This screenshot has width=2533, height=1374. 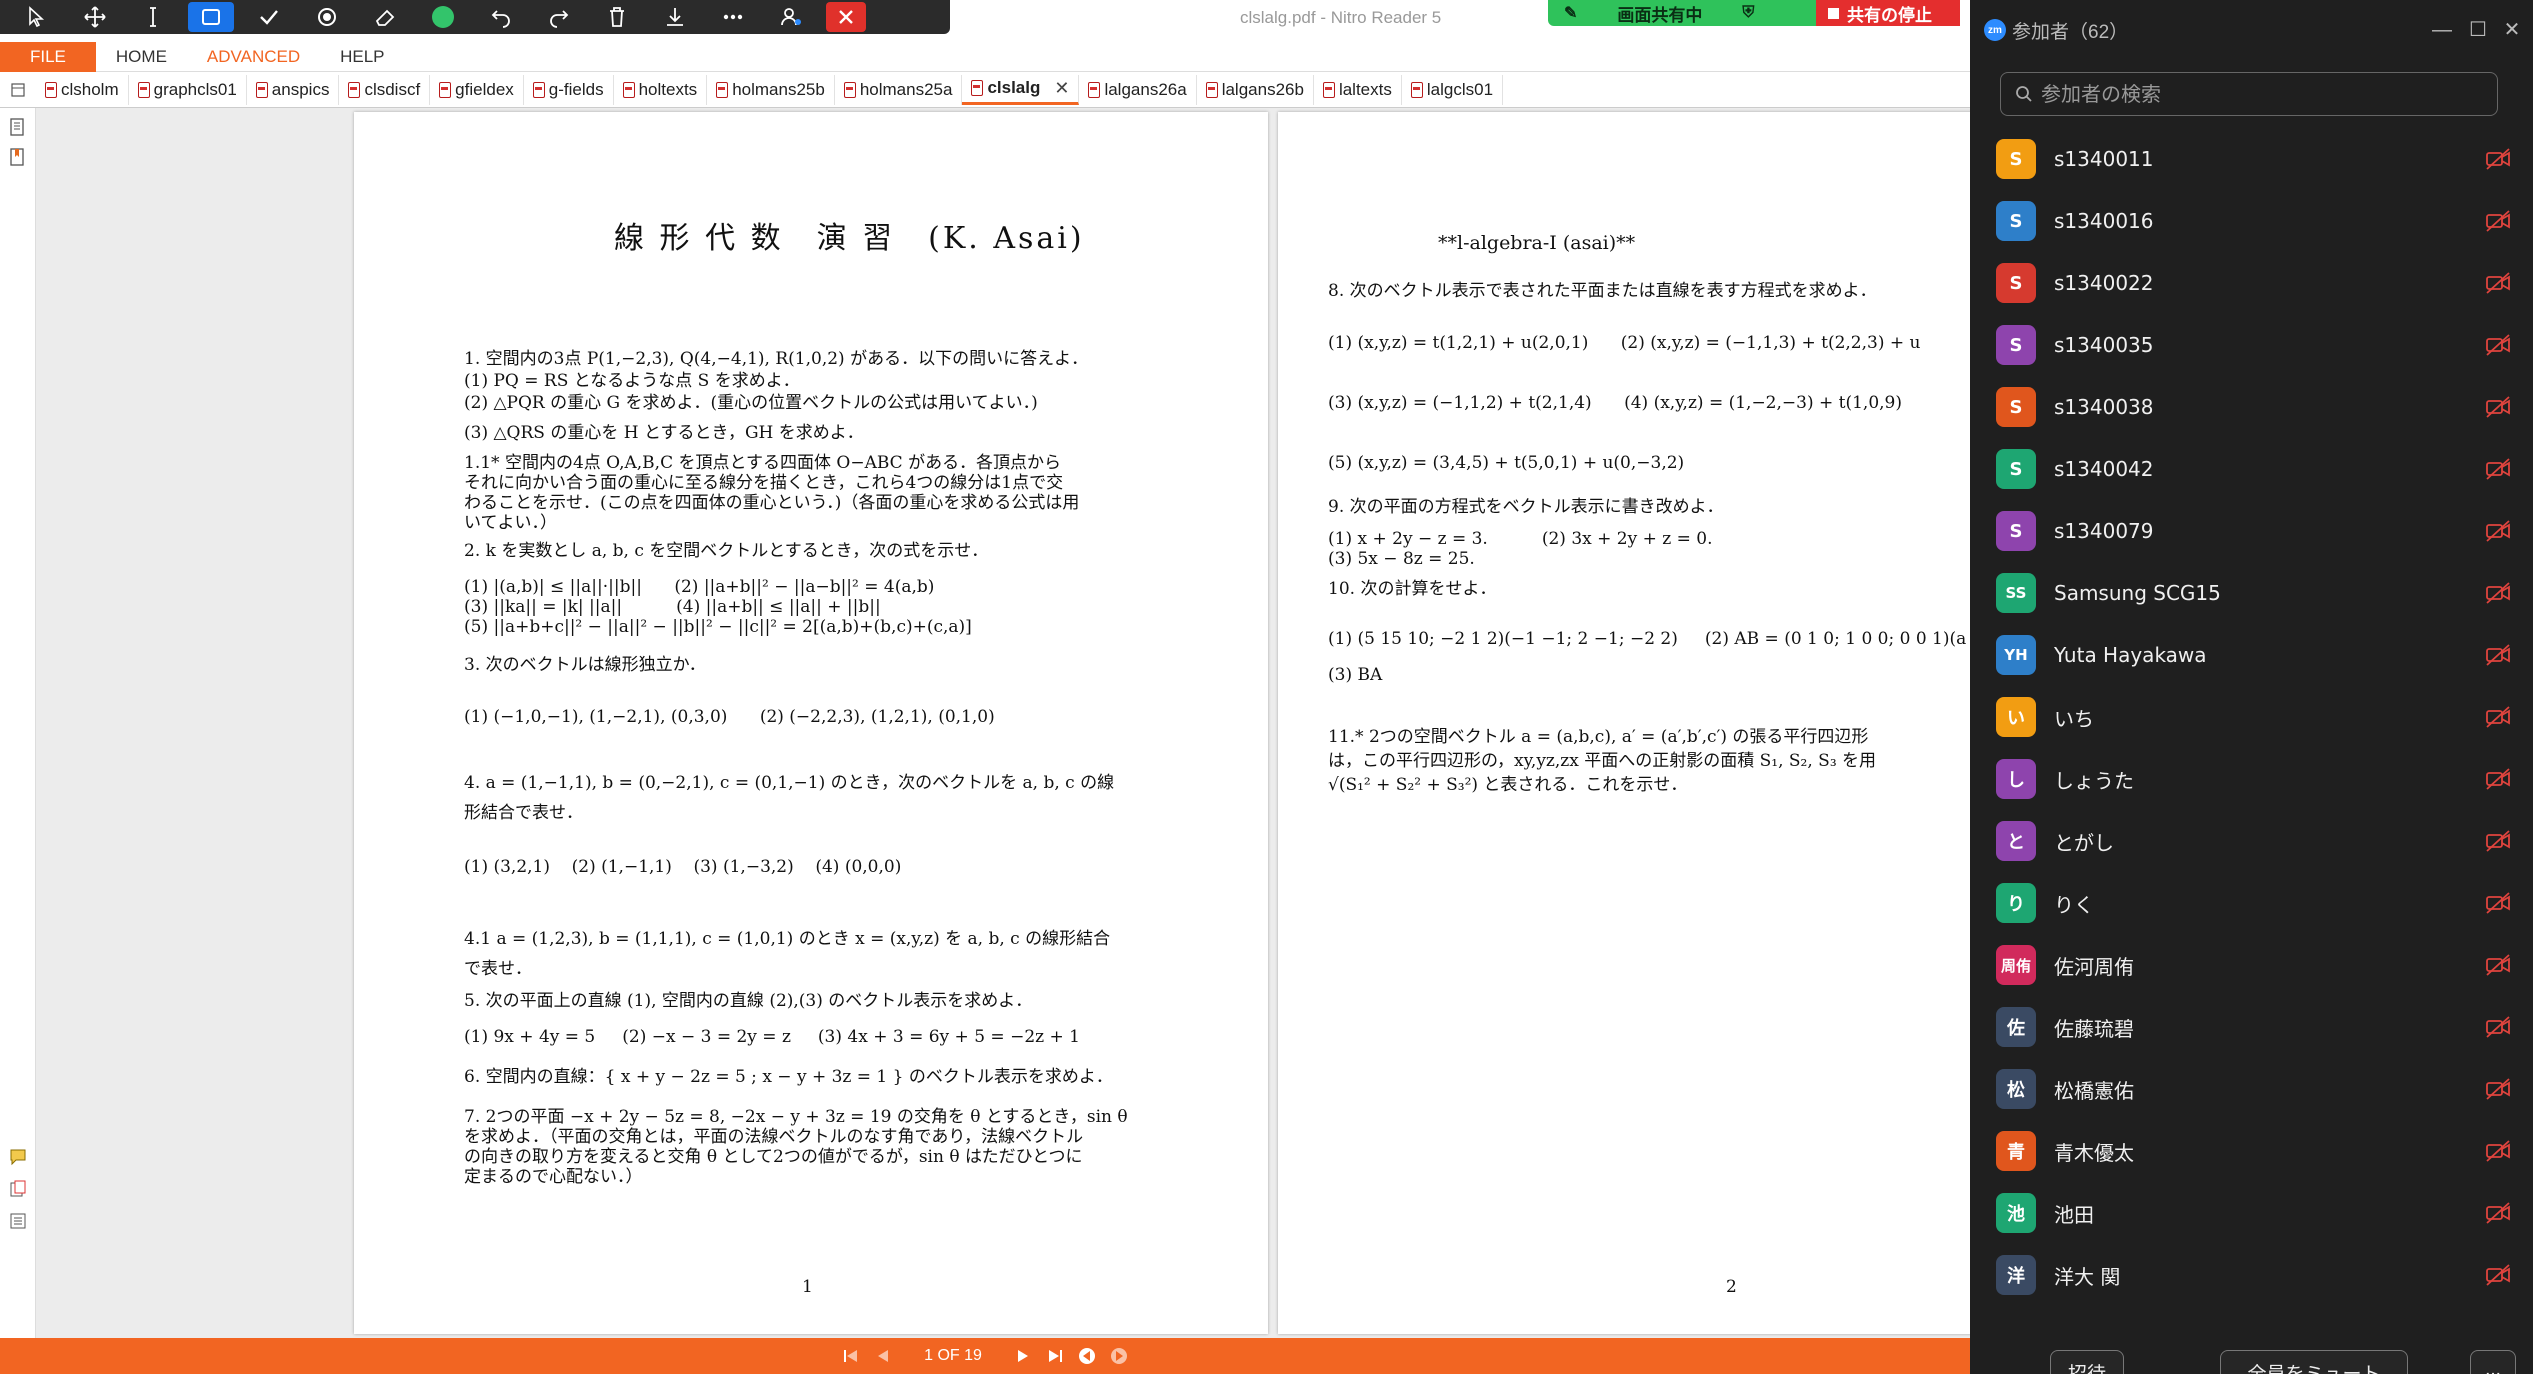 I want to click on participant-row: 池池田, so click(x=2251, y=1213).